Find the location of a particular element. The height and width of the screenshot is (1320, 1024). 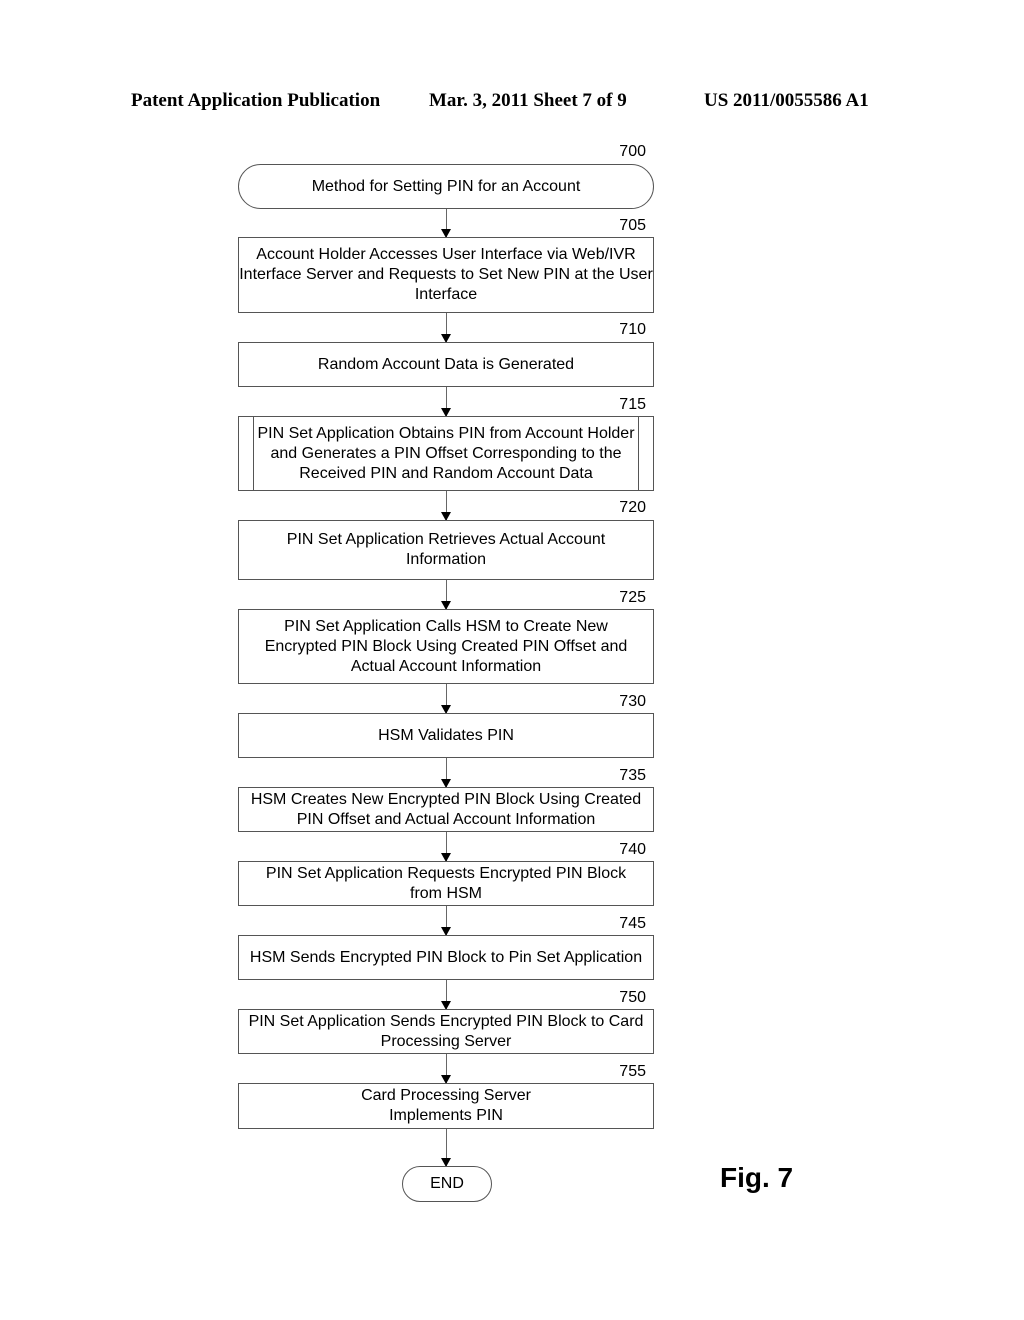

ref-745: 745 is located at coordinates (632, 923).